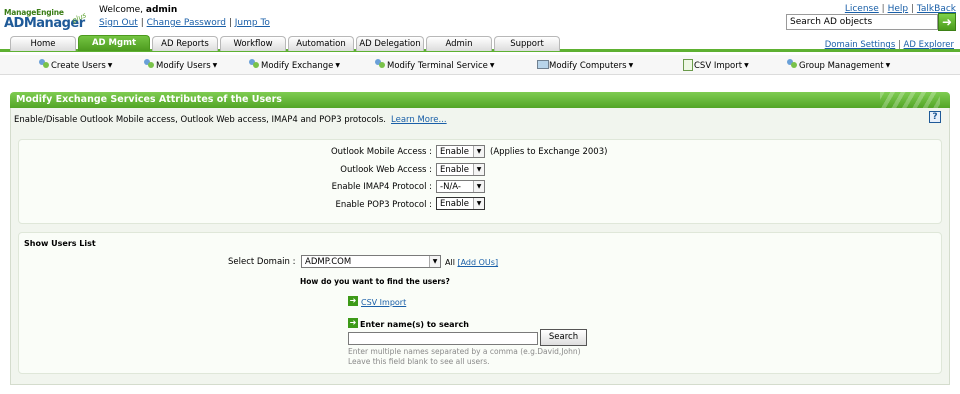 This screenshot has height=394, width=960. What do you see at coordinates (375, 281) in the screenshot?
I see `find-users-question: How do you want to find the users?` at bounding box center [375, 281].